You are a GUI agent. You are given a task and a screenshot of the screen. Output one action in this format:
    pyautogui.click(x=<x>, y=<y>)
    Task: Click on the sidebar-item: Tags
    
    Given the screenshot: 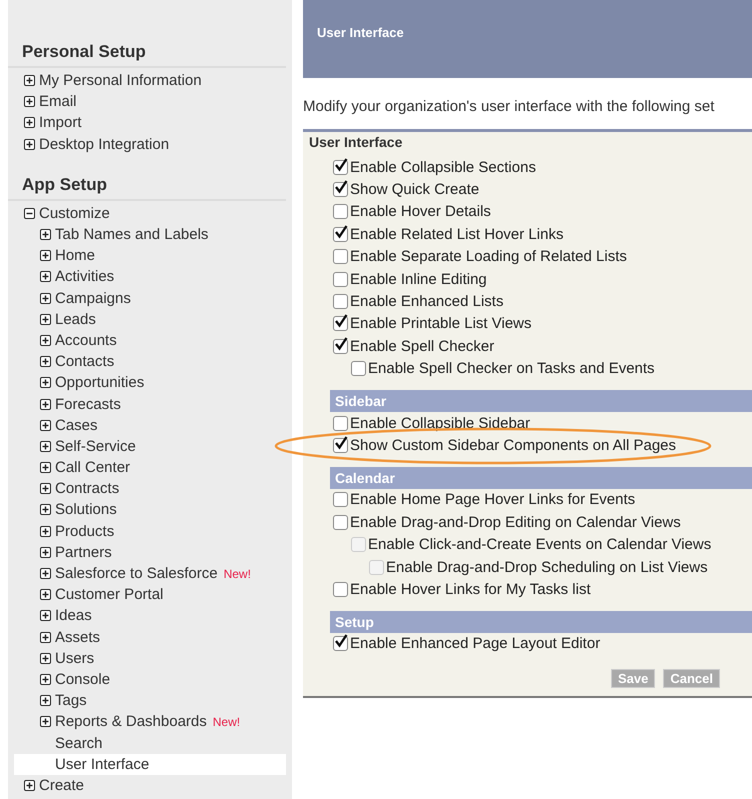 What is the action you would take?
    pyautogui.click(x=150, y=701)
    